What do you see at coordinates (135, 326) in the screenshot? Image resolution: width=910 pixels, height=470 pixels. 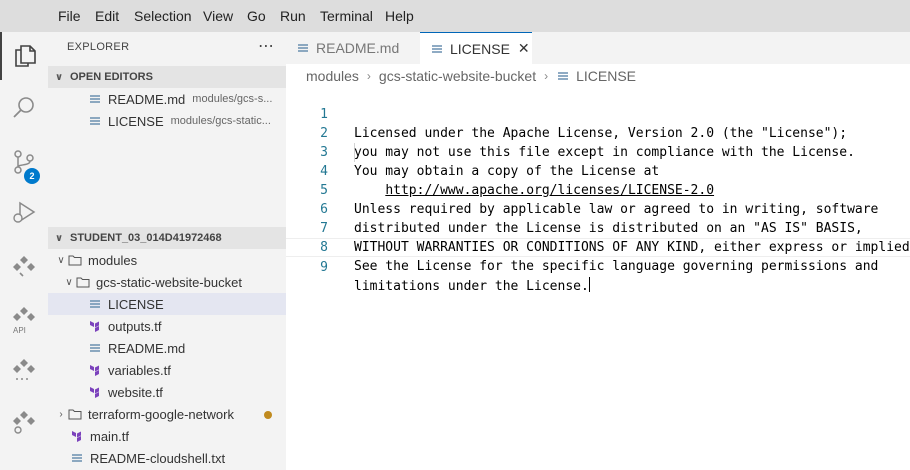 I see `tree-label: outputs.tf` at bounding box center [135, 326].